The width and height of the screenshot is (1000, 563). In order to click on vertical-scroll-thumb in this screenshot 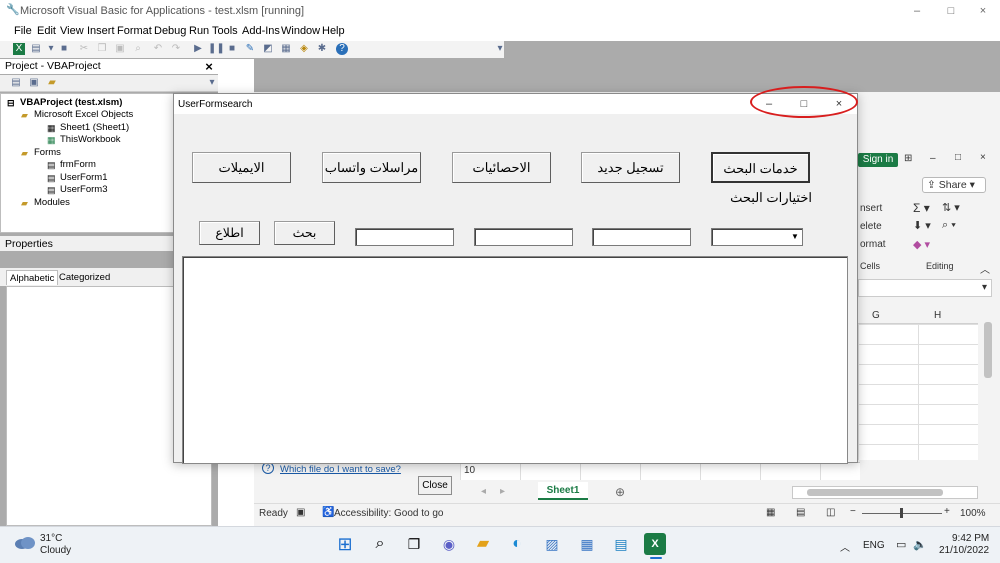, I will do `click(988, 350)`.